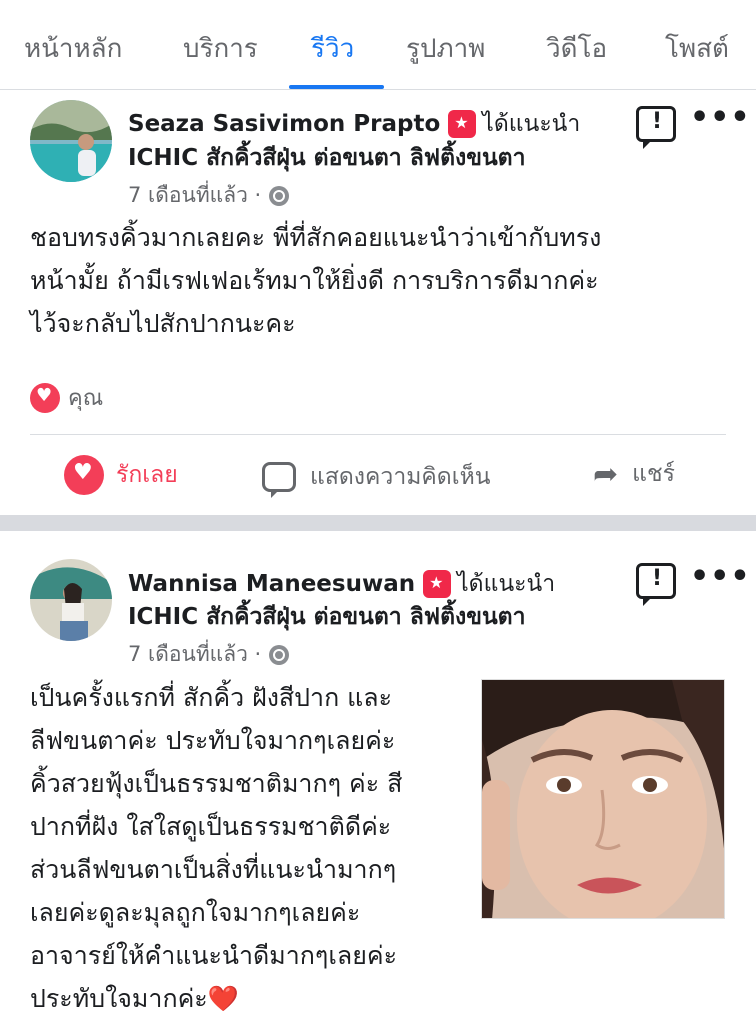 The height and width of the screenshot is (1024, 756). What do you see at coordinates (147, 475) in the screenshot?
I see `love-label: รักเลย` at bounding box center [147, 475].